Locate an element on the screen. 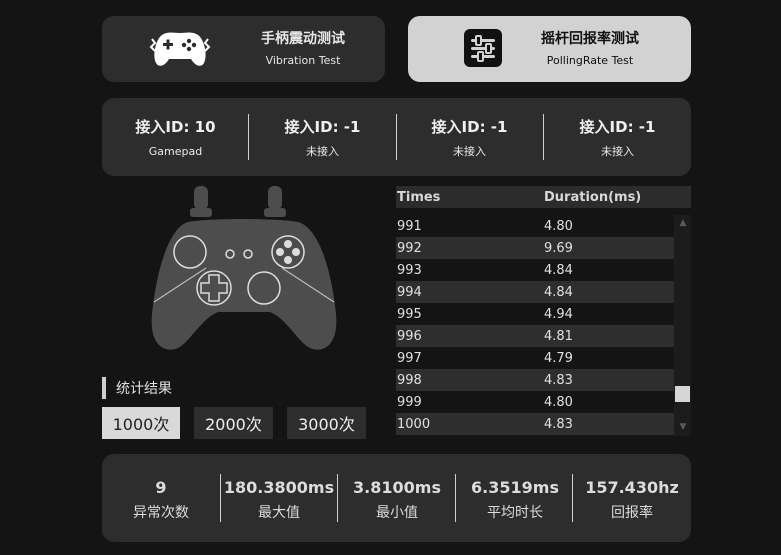 Image resolution: width=781 pixels, height=555 pixels. table-row: 998 4.83 is located at coordinates (535, 380).